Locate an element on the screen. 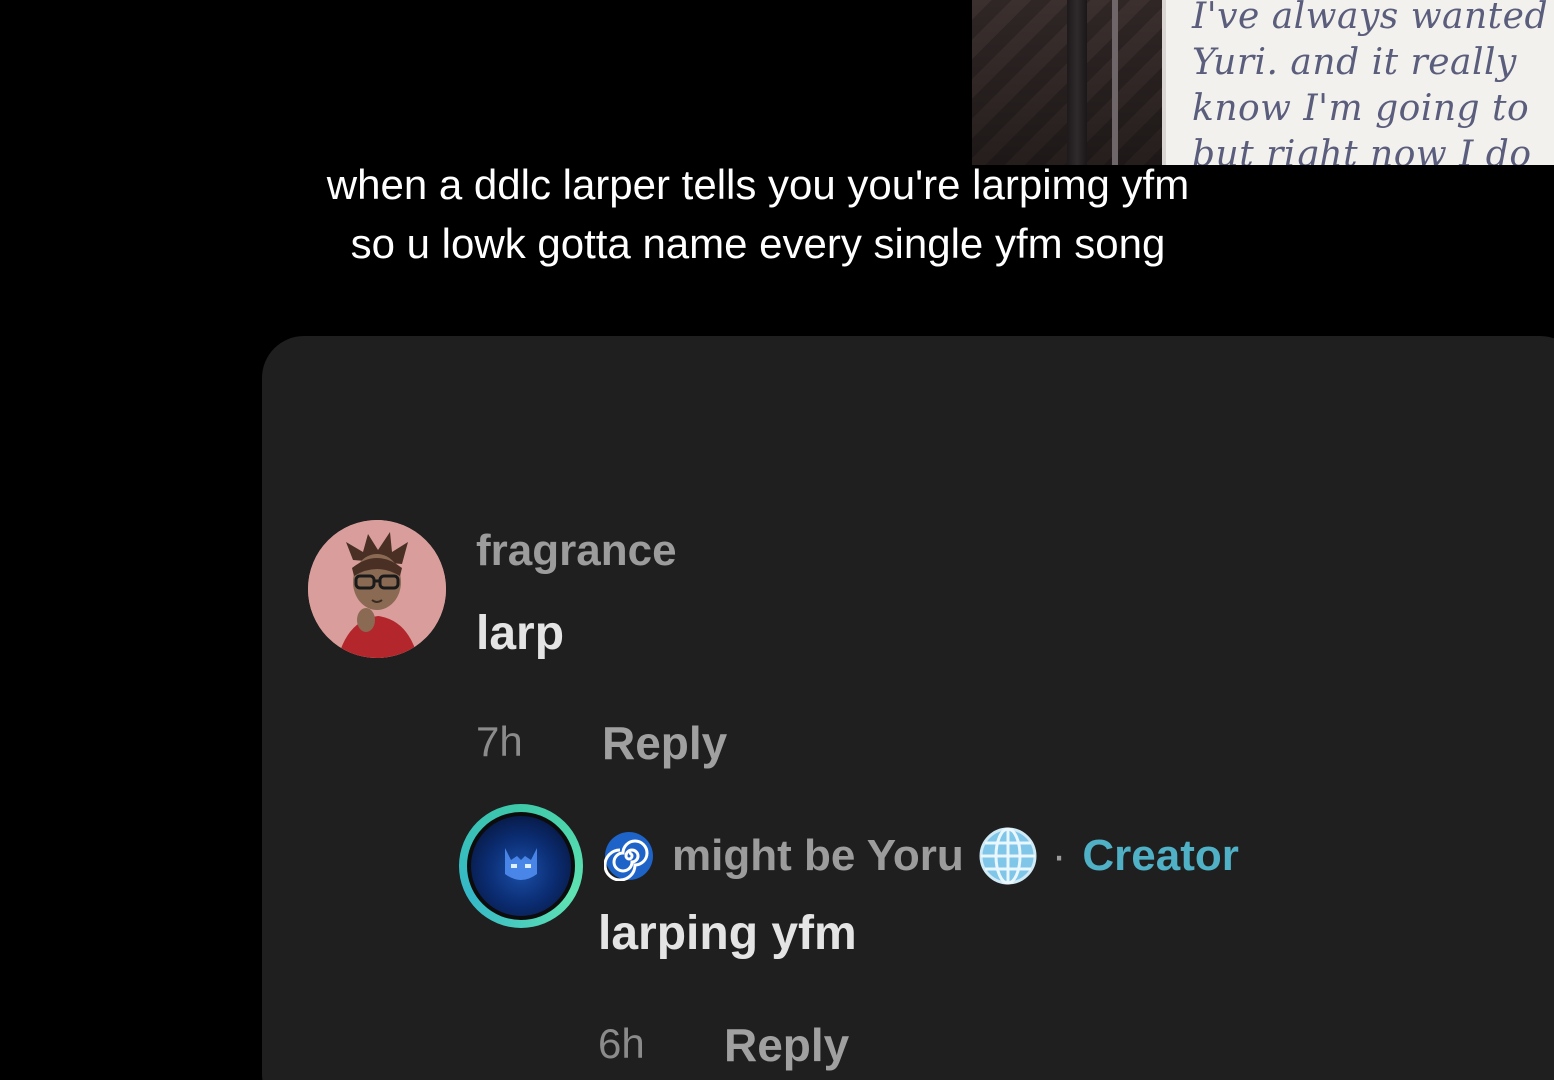 This screenshot has width=1554, height=1080. note-line: I've always wanted is located at coordinates (1370, 18).